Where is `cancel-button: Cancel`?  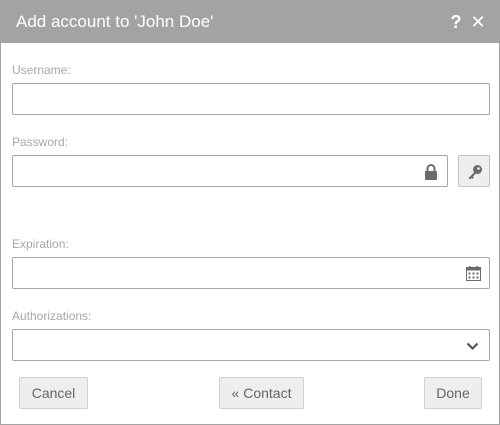
cancel-button: Cancel is located at coordinates (53, 393).